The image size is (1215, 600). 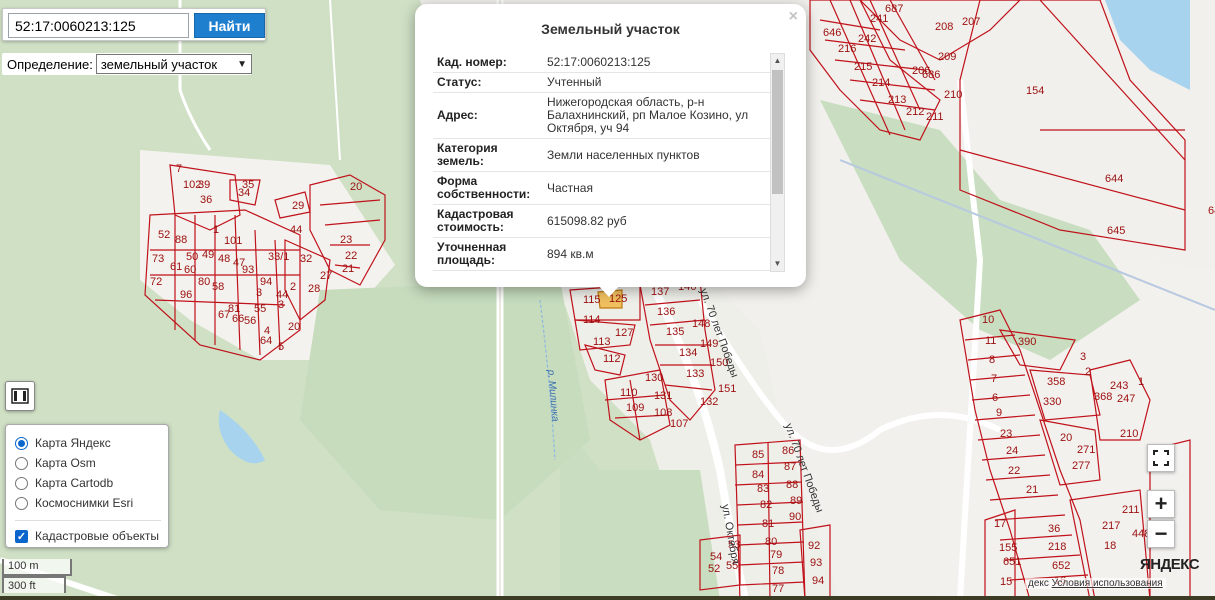 I want to click on parcel-number-label: 216, so click(x=847, y=49).